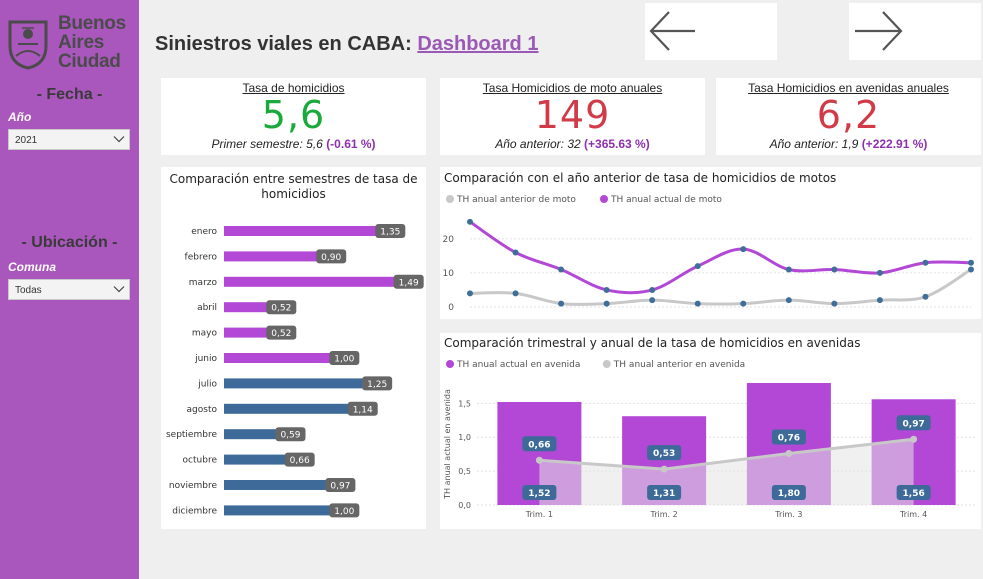 The width and height of the screenshot is (983, 579). What do you see at coordinates (32, 267) in the screenshot?
I see `comuna-label: Comuna` at bounding box center [32, 267].